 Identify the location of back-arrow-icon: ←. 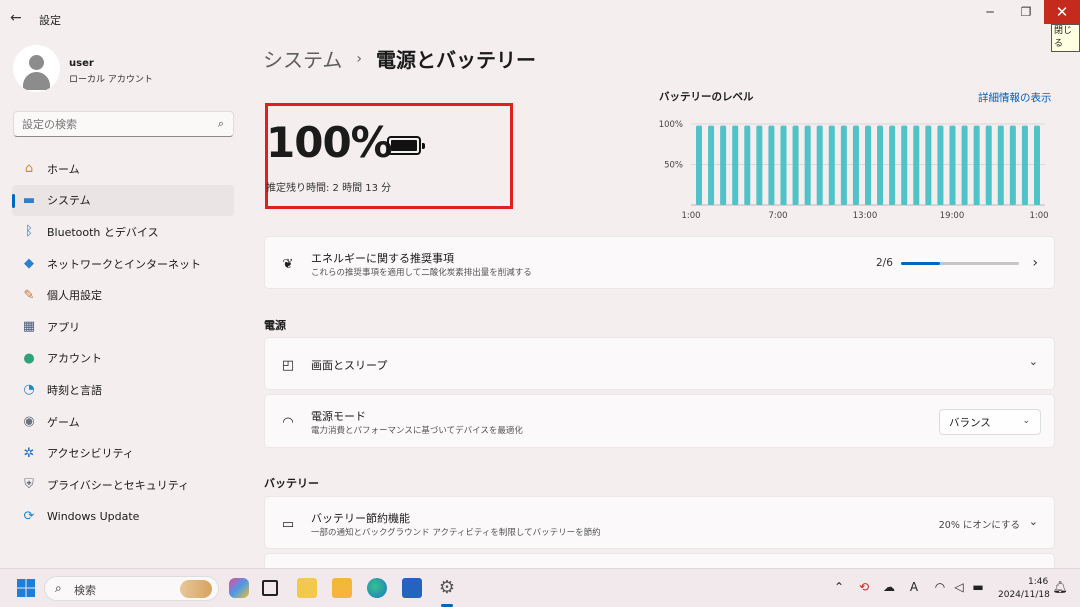
(19, 18).